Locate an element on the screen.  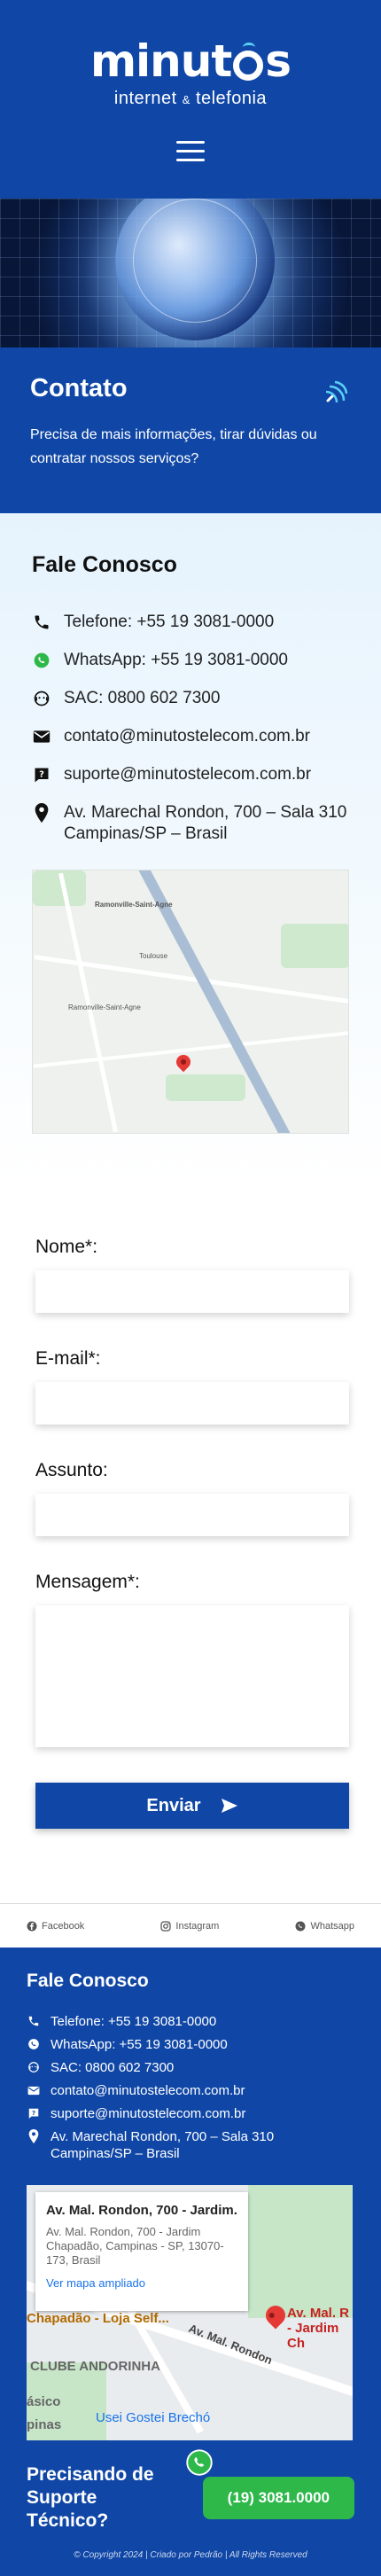
name-label: Nome*: is located at coordinates (66, 1247).